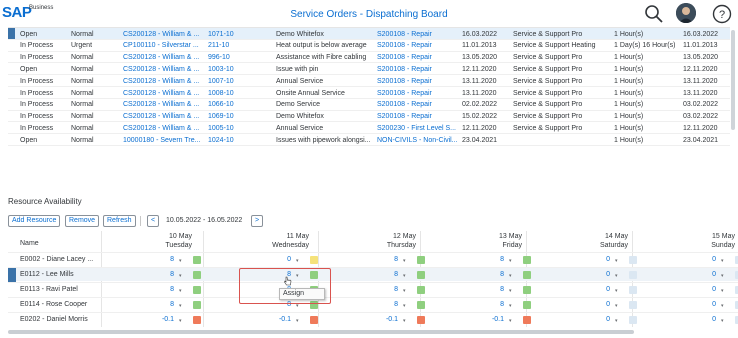 The width and height of the screenshot is (738, 338). What do you see at coordinates (119, 221) in the screenshot?
I see `refresh-button: Refresh` at bounding box center [119, 221].